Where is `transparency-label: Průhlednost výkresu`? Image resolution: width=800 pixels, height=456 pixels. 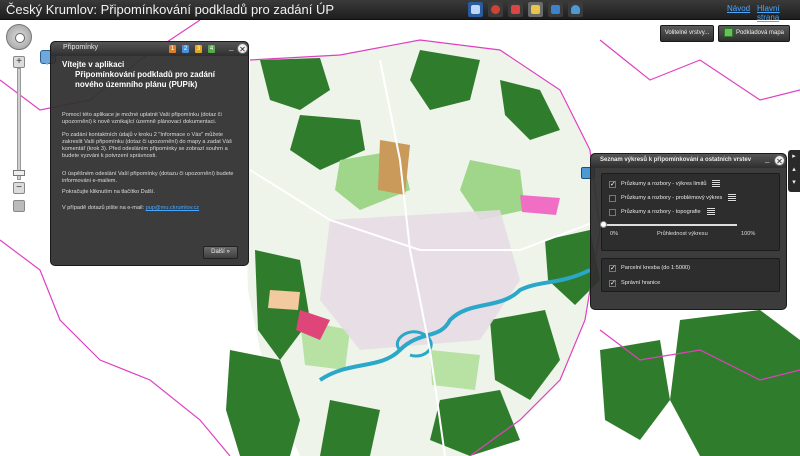 transparency-label: Průhlednost výkresu is located at coordinates (682, 234).